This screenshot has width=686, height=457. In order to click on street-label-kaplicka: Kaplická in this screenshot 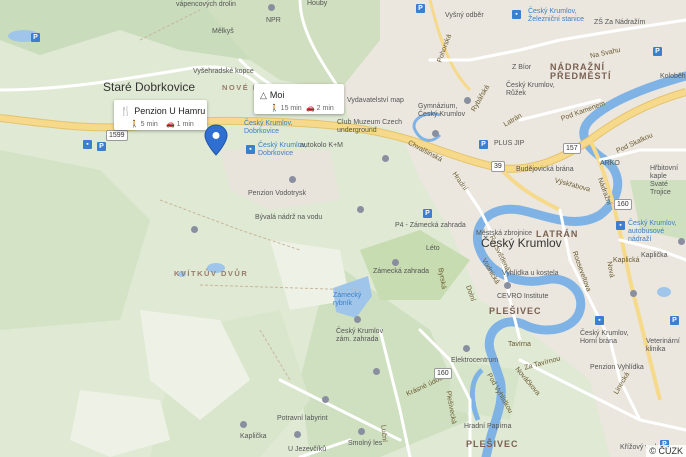, I will do `click(626, 260)`.